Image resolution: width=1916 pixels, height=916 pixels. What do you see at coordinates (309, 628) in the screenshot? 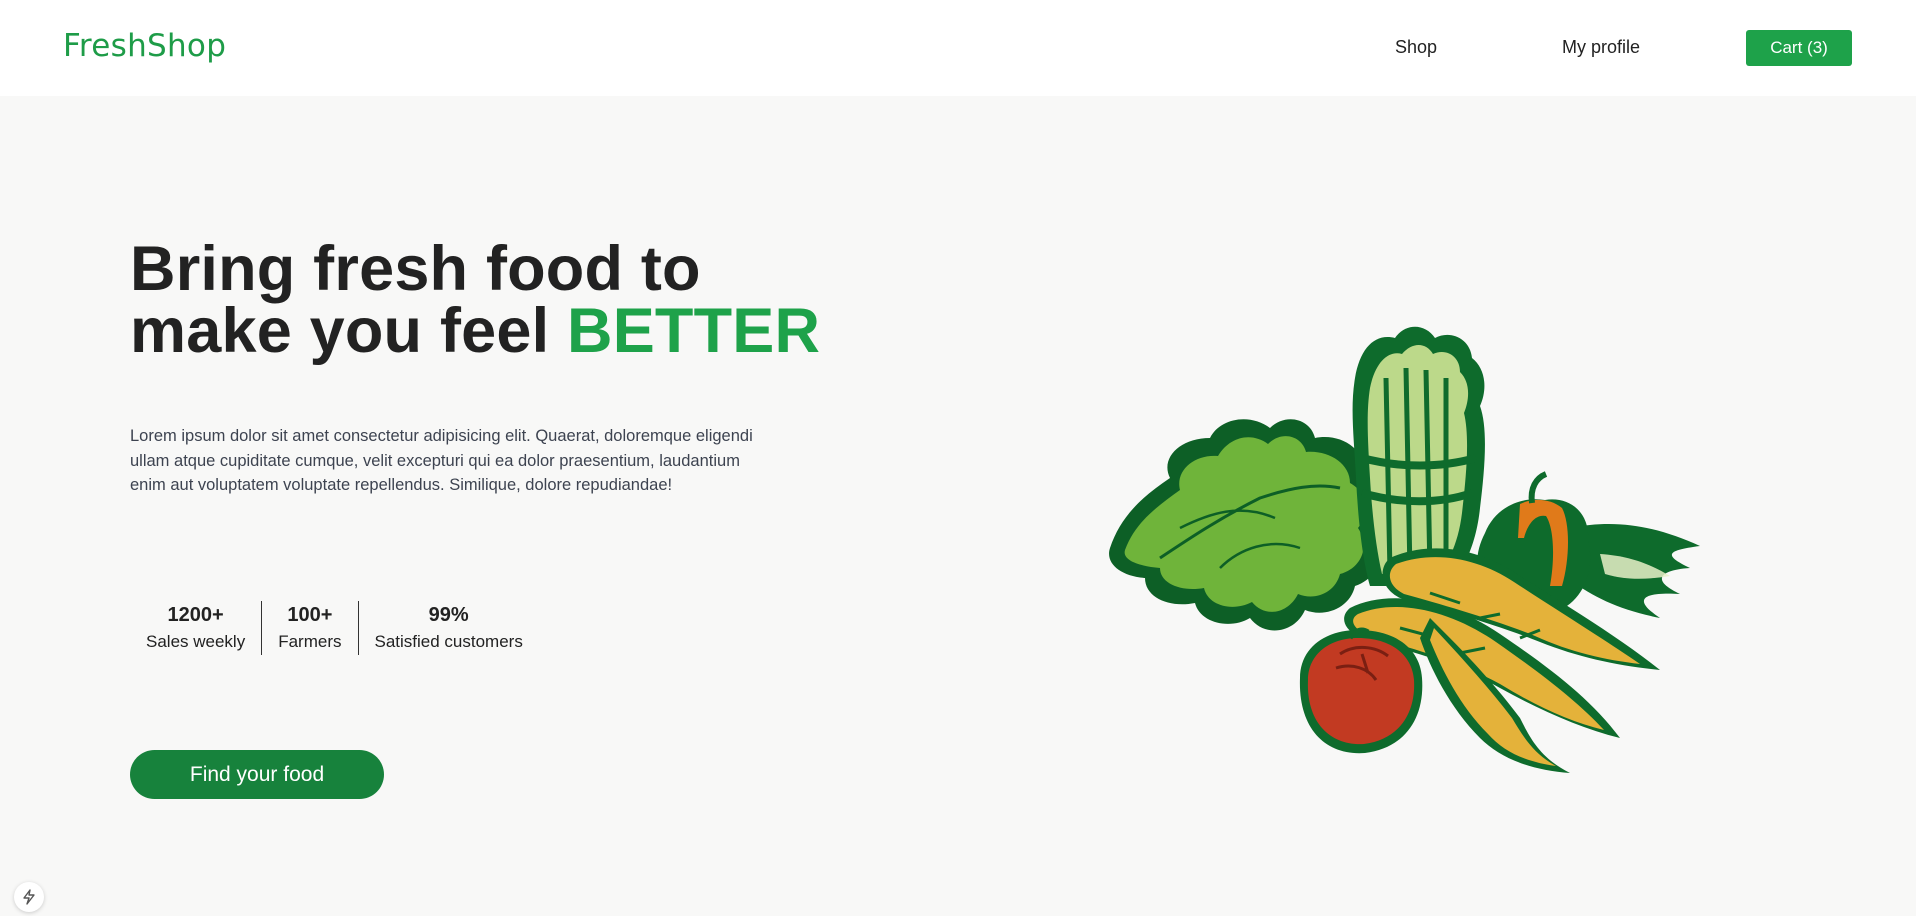
I see `stat-farmers: 100+ Farmers` at bounding box center [309, 628].